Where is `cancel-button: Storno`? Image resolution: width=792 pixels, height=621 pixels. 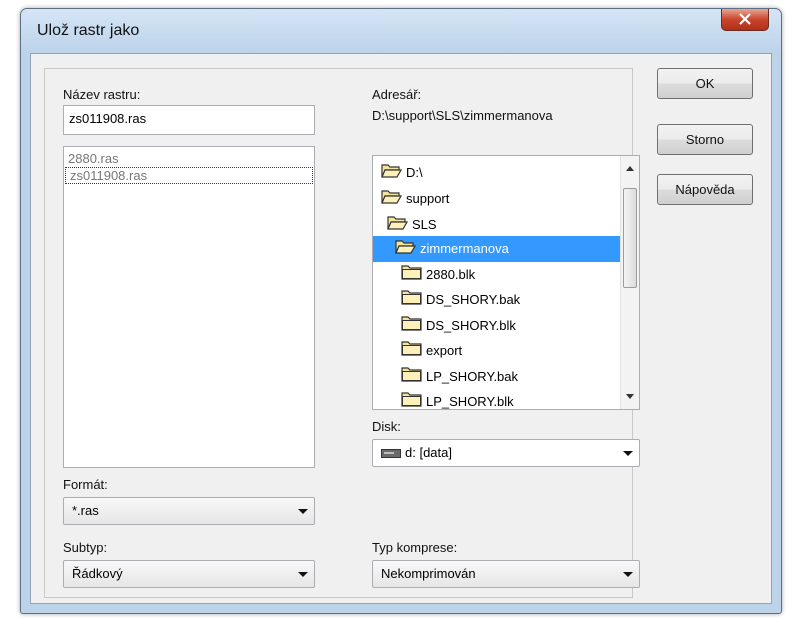 cancel-button: Storno is located at coordinates (705, 139).